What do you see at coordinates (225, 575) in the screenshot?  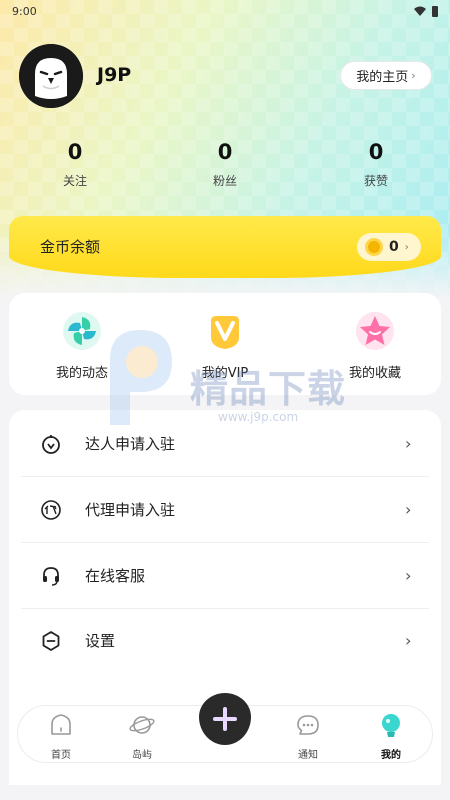 I see `menu-item-customer-service: 在线客服 ›` at bounding box center [225, 575].